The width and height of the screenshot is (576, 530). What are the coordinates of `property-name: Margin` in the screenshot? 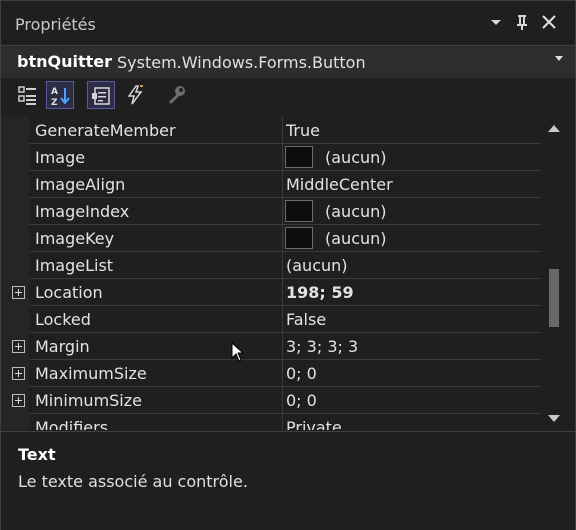 It's located at (62, 346).